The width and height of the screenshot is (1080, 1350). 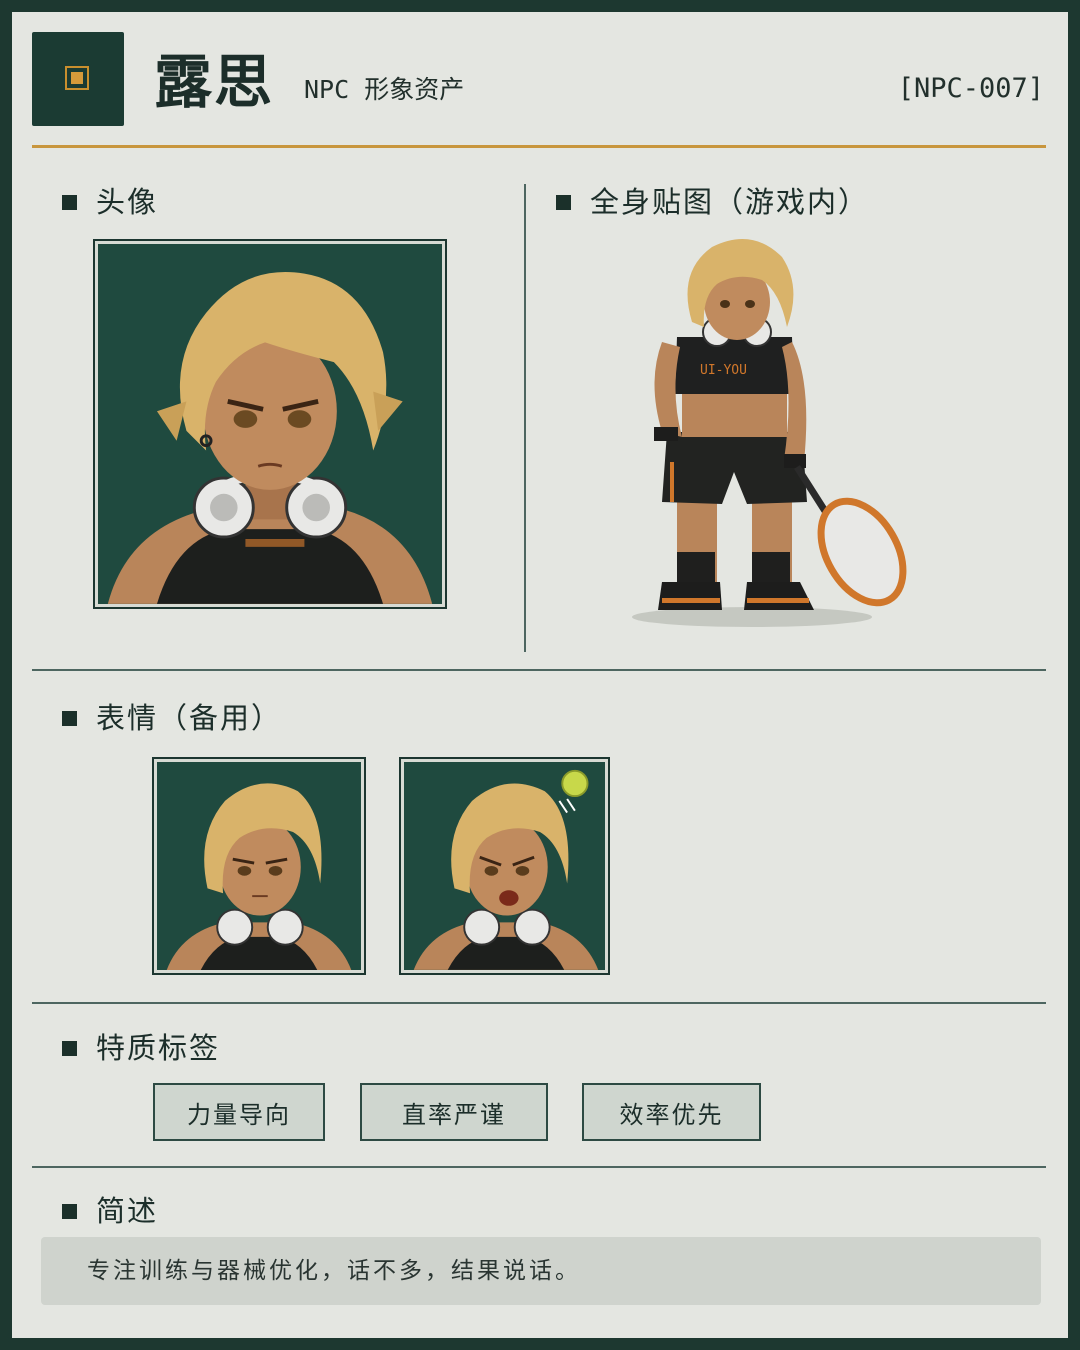 What do you see at coordinates (78, 79) in the screenshot?
I see `app-logo-icon` at bounding box center [78, 79].